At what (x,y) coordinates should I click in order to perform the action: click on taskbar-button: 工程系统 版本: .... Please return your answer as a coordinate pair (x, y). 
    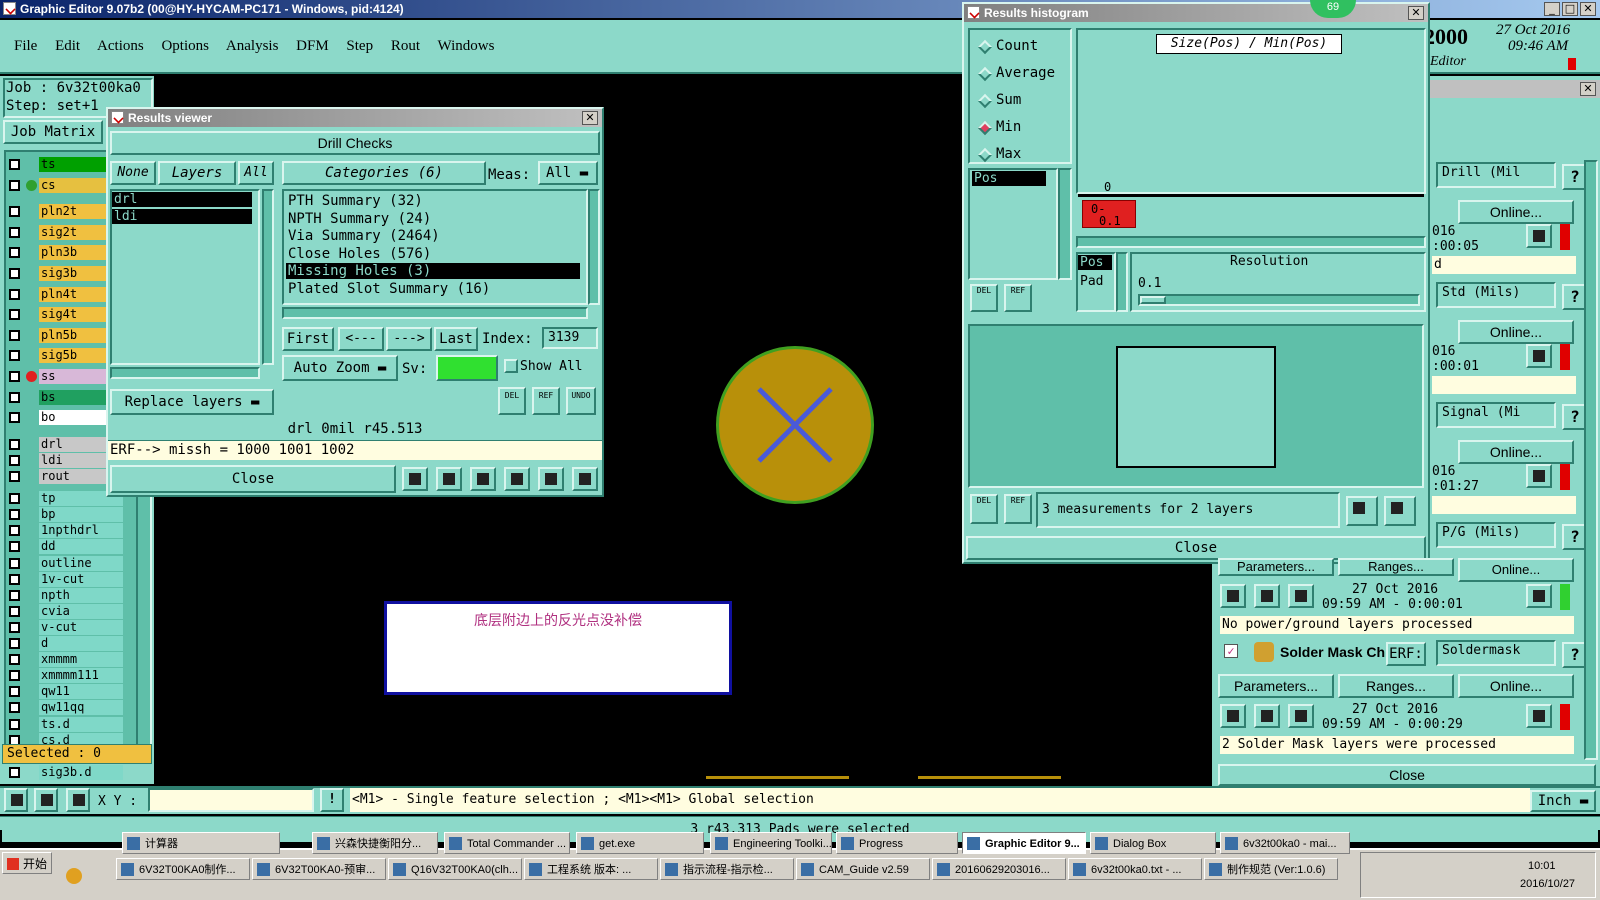
    Looking at the image, I should click on (591, 869).